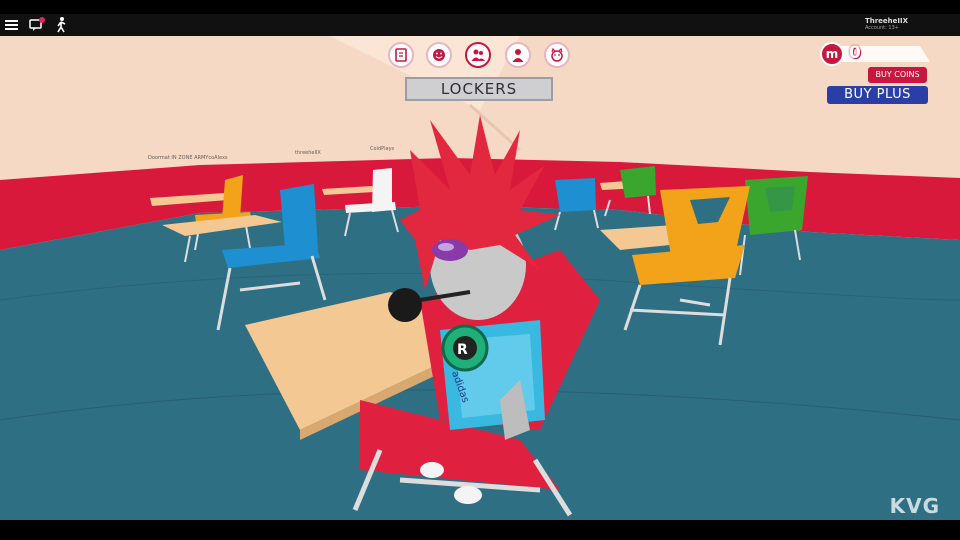 The height and width of the screenshot is (540, 960). I want to click on svg-text: R, so click(462, 350).